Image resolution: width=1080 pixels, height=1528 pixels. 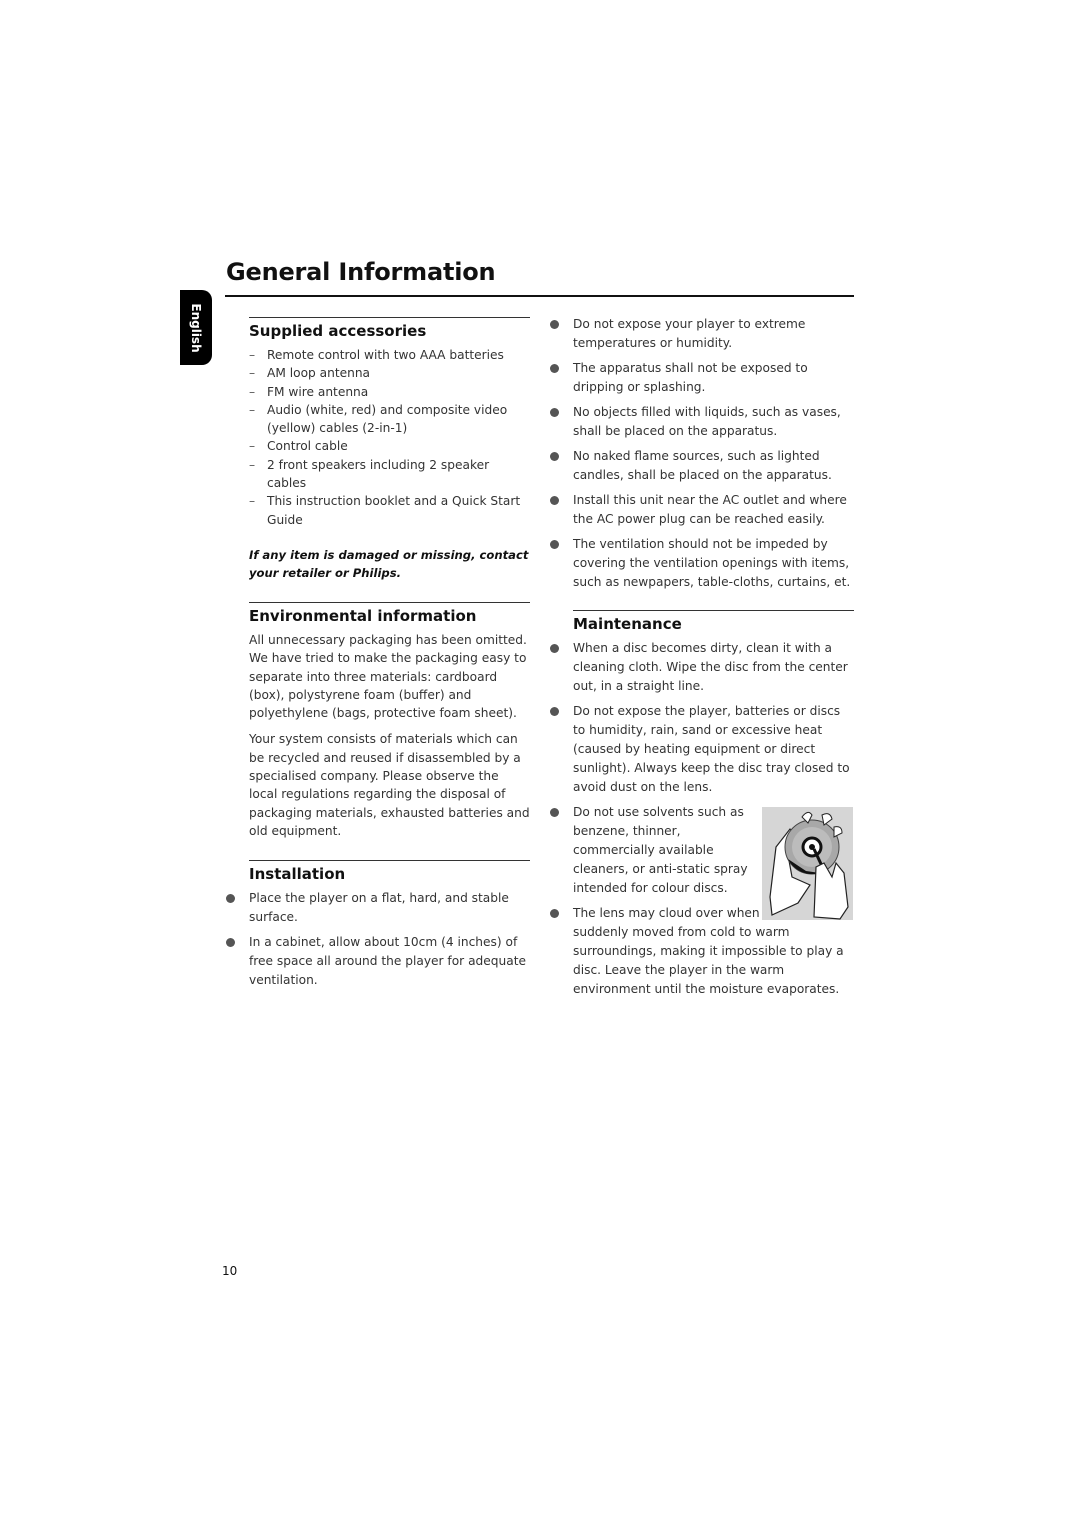 I want to click on supplied-accessories-heading: Supplied accessories, so click(x=338, y=331).